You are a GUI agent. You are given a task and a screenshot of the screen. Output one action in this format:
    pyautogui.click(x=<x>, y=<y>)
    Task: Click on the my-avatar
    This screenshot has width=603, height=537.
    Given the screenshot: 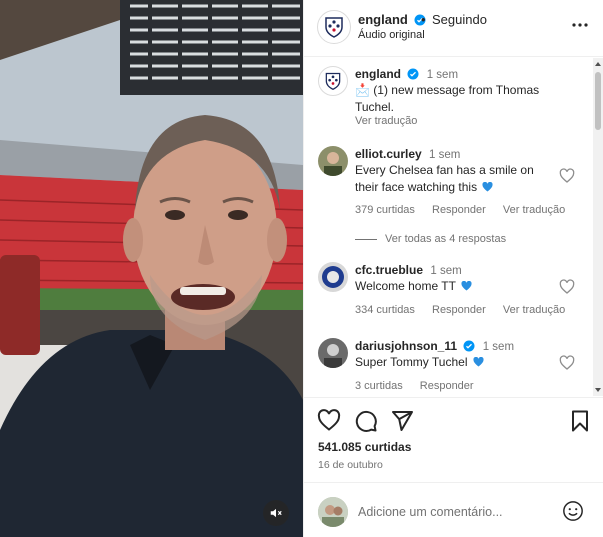 What is the action you would take?
    pyautogui.click(x=333, y=512)
    